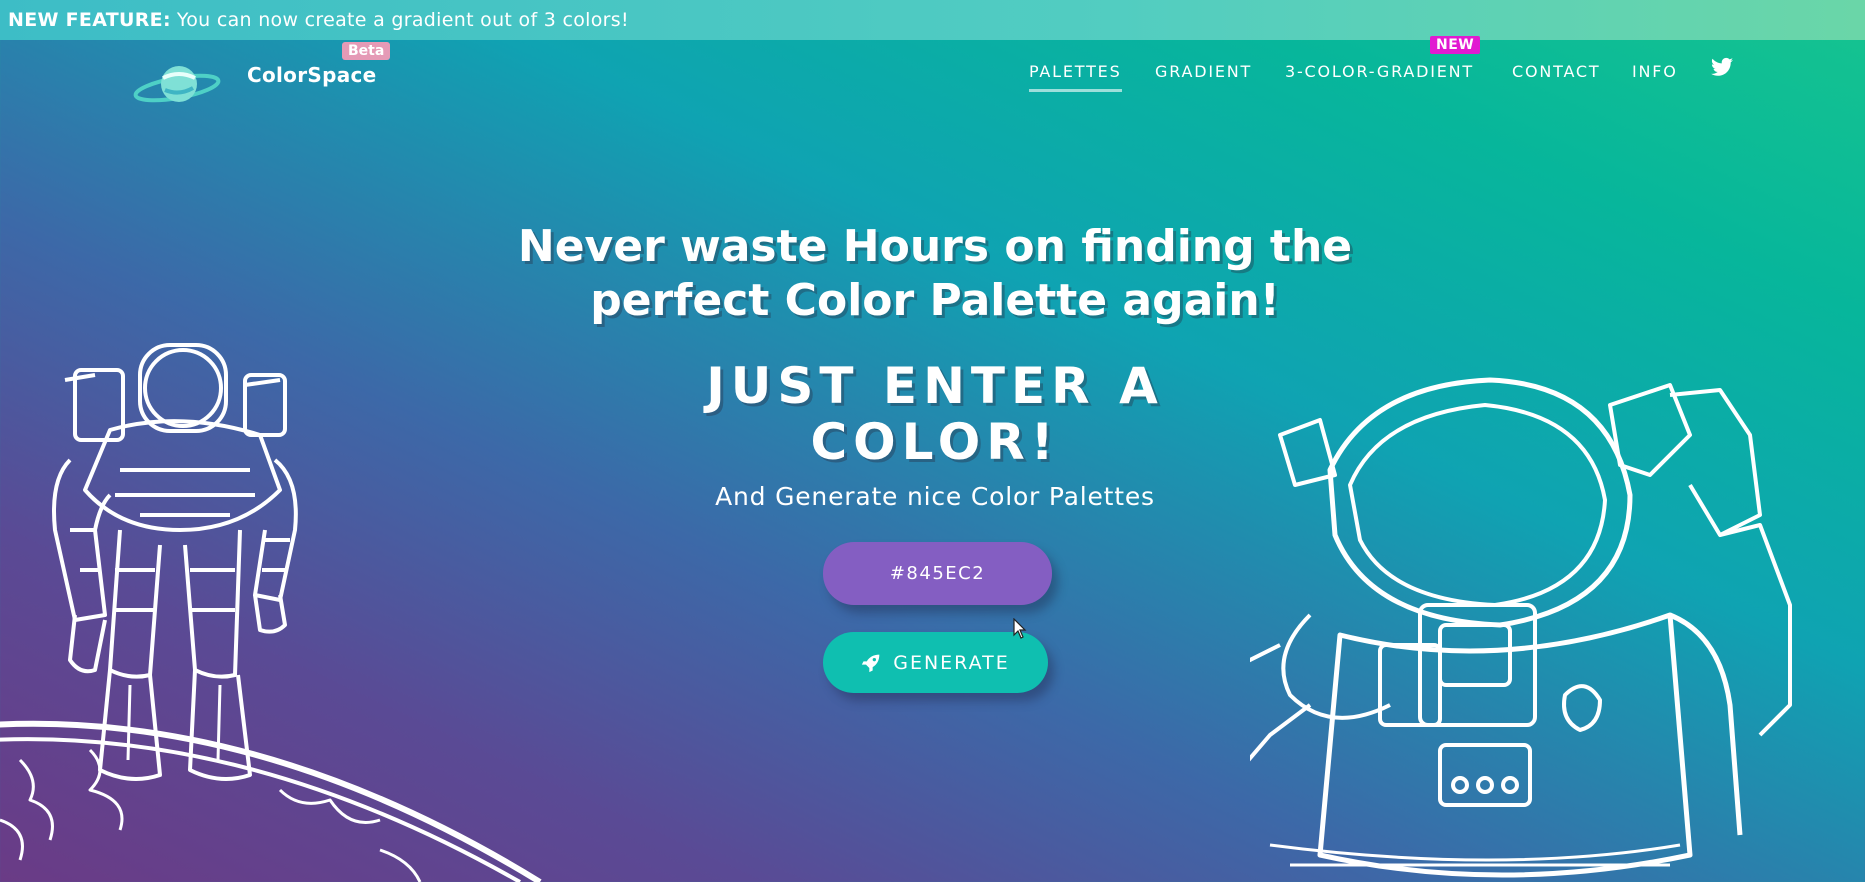 The width and height of the screenshot is (1865, 882). What do you see at coordinates (1556, 75) in the screenshot?
I see `nav-contact: CONTACT` at bounding box center [1556, 75].